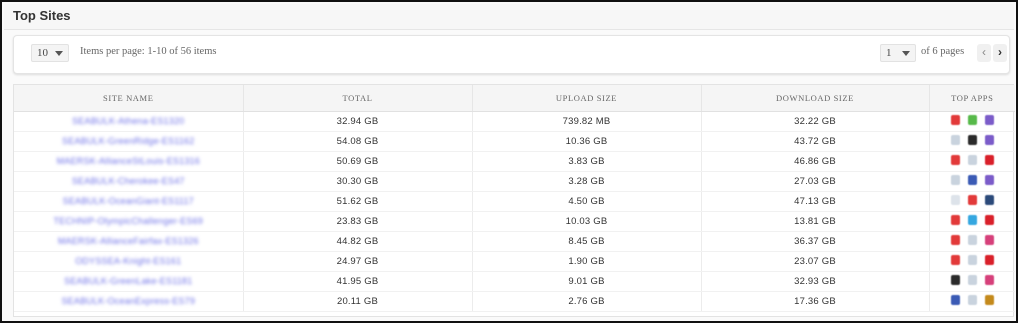 The height and width of the screenshot is (323, 1018). I want to click on site-name-link-cell: SEABULK-Cherokee-ES47, so click(129, 181).